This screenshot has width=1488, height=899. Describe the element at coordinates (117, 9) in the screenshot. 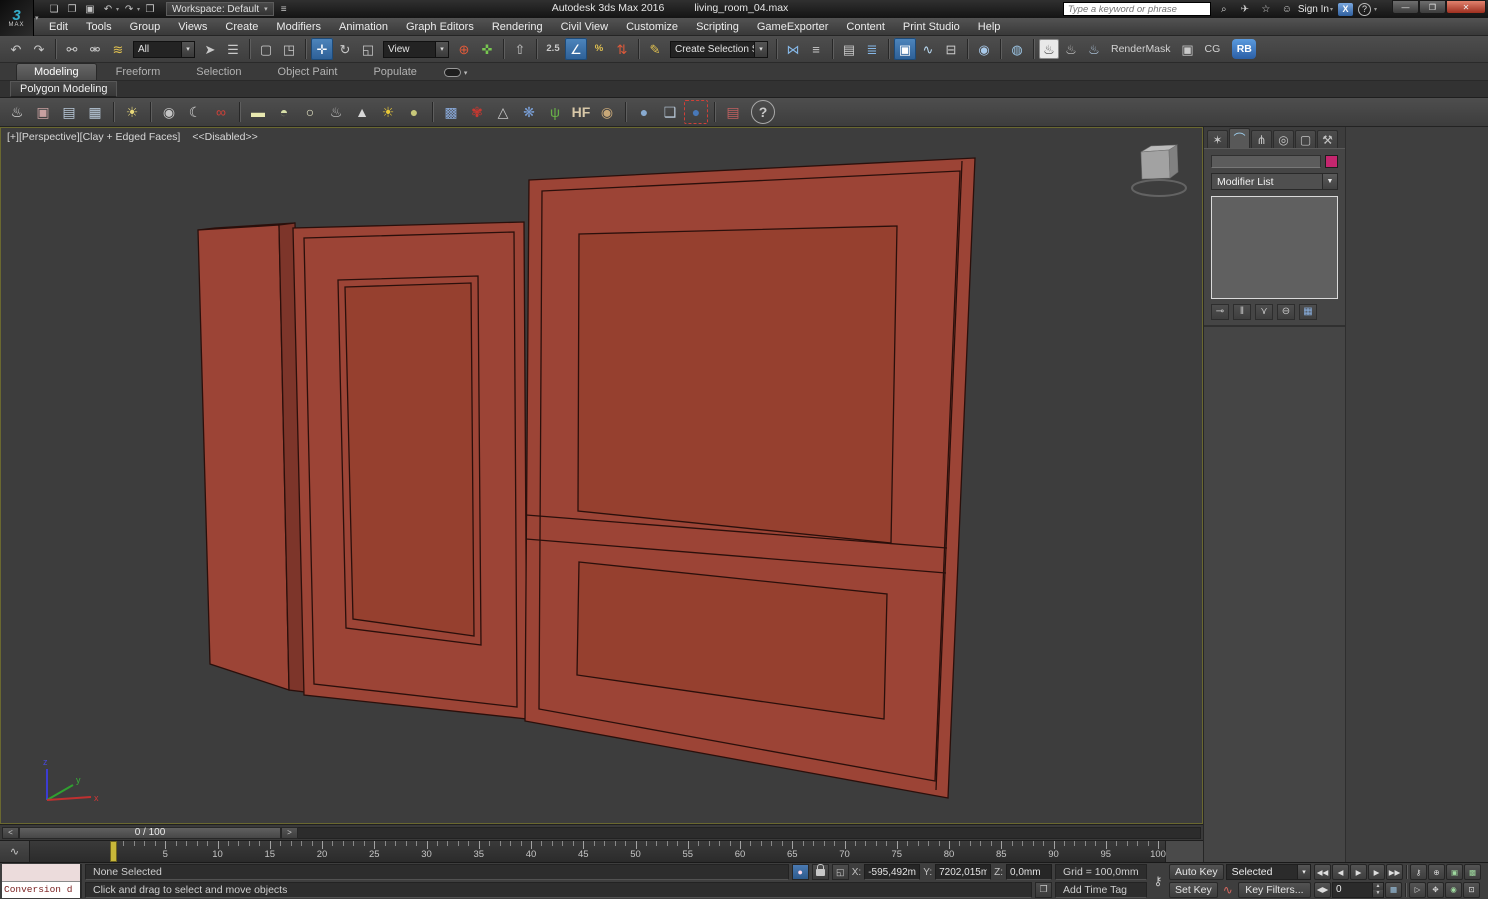

I see `undo-caret-icon: ▾` at that location.